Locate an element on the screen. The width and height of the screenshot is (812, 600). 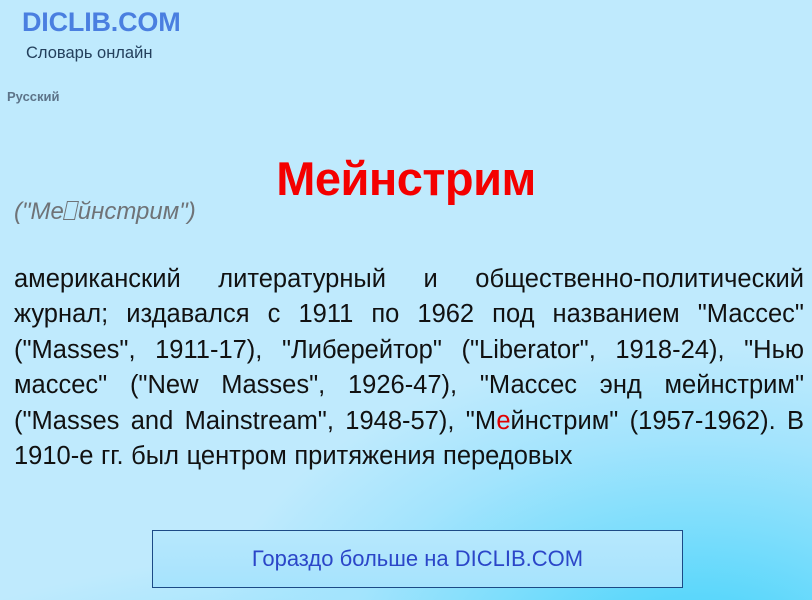
transcription-suffix: йнстрим") is located at coordinates (136, 211).